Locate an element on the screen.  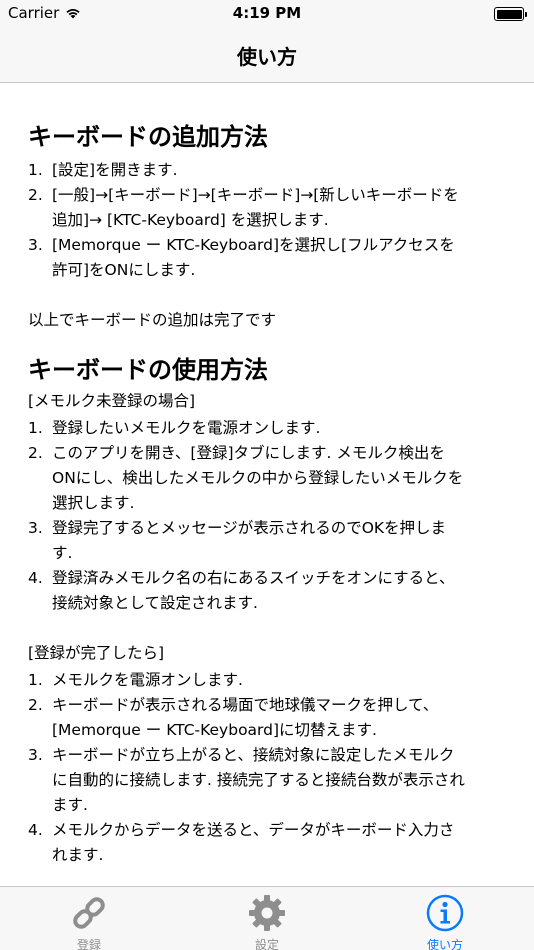
status-time: 4:19 PM is located at coordinates (267, 13).